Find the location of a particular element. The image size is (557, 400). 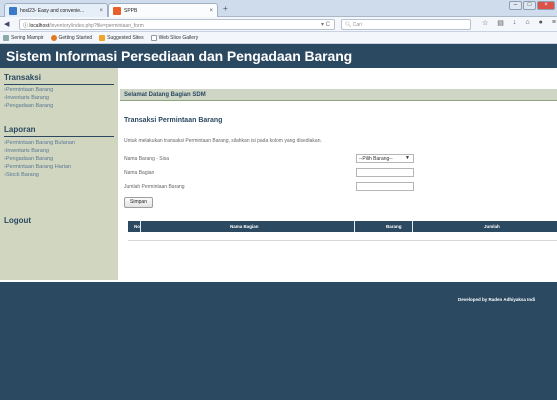

column-header-barang: Barang is located at coordinates (394, 226).